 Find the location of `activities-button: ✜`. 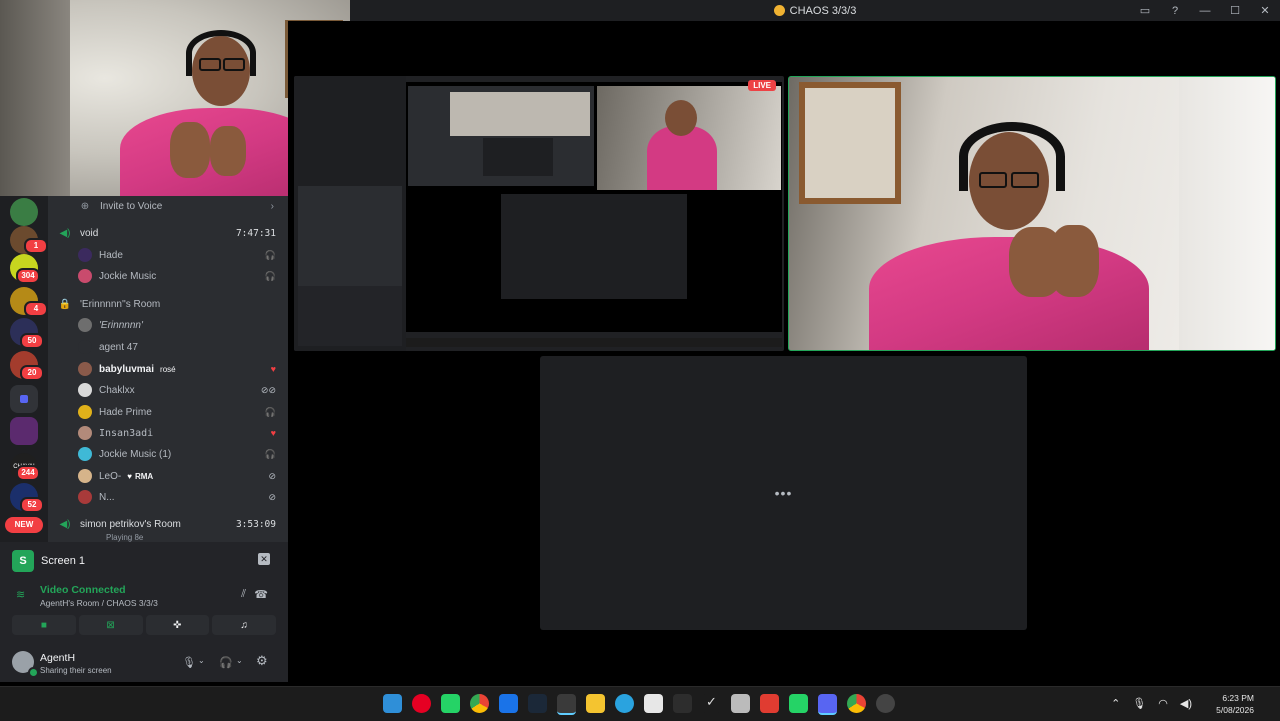

activities-button: ✜ is located at coordinates (177, 625).